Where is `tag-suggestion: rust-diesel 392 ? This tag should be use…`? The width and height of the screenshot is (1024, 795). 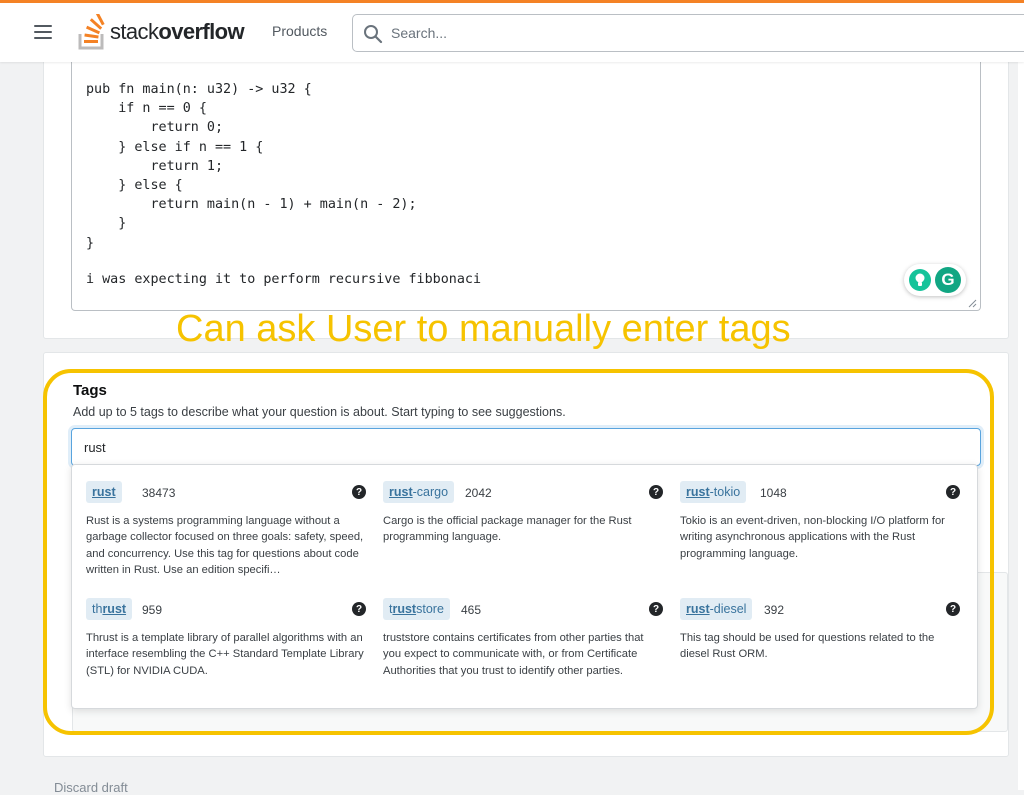 tag-suggestion: rust-diesel 392 ? This tag should be use… is located at coordinates (820, 630).